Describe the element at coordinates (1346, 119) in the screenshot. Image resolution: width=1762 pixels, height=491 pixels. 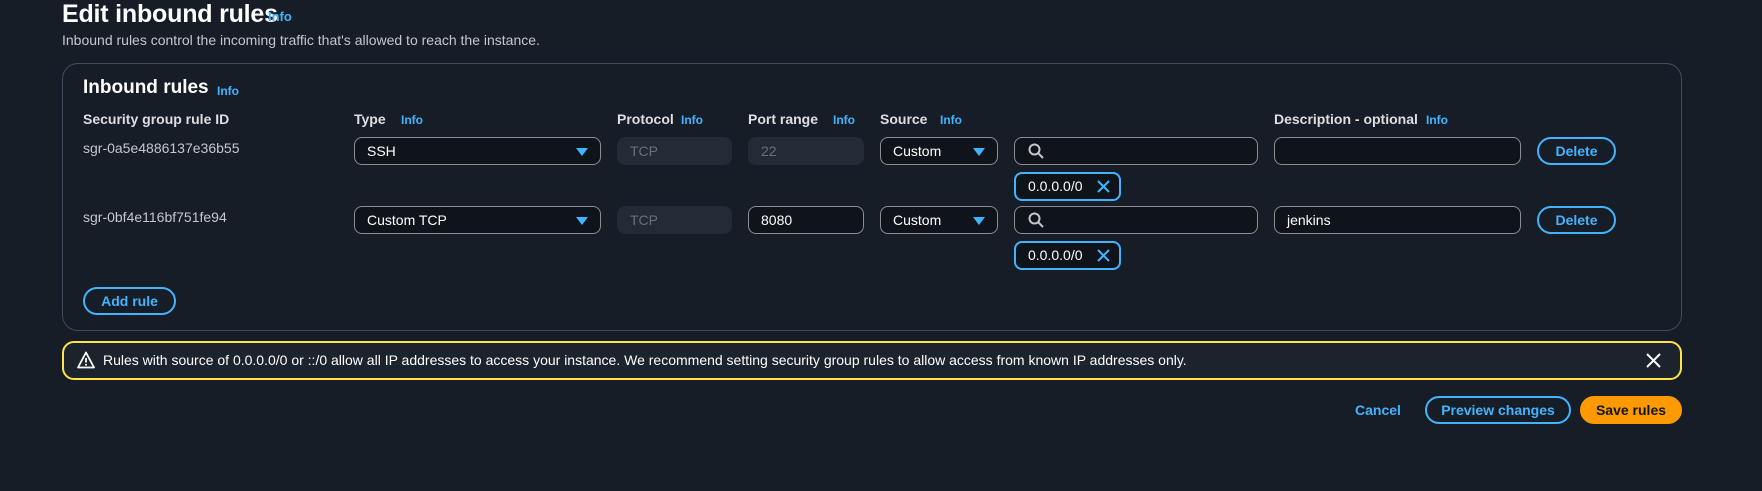
I see `column-header-description: Description - optional` at that location.